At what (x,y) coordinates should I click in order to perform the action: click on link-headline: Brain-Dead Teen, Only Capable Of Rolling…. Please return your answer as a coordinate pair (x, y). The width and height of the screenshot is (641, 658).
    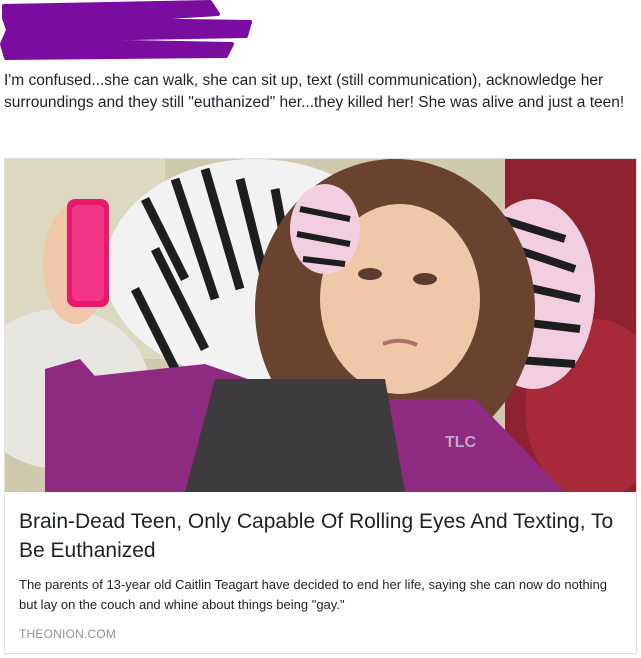
    Looking at the image, I should click on (319, 536).